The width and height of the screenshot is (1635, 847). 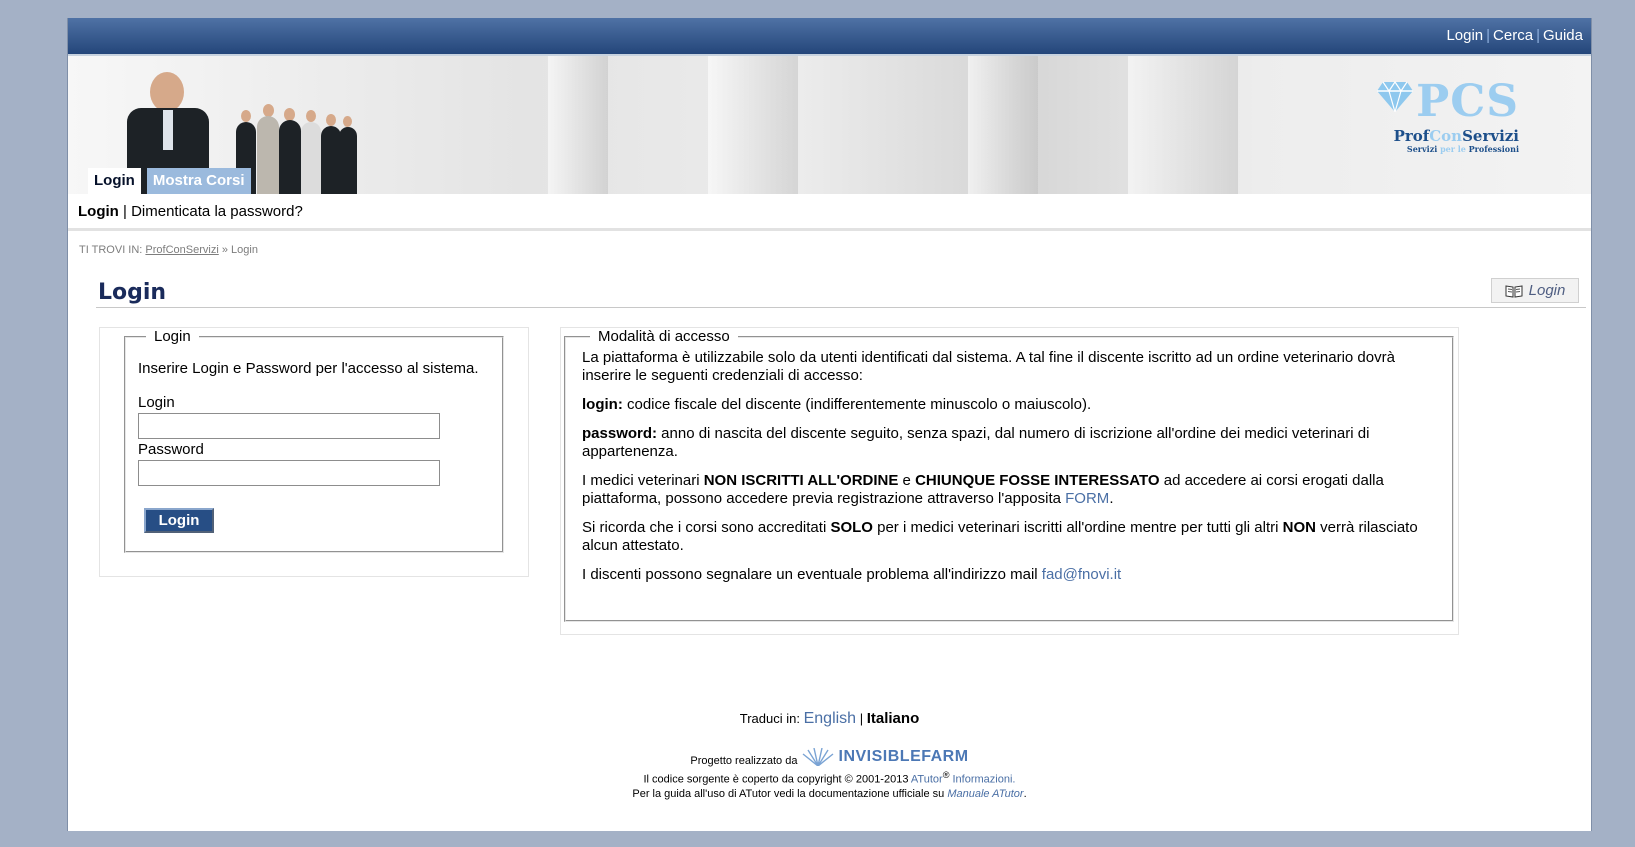 What do you see at coordinates (172, 336) in the screenshot?
I see `login-legend: Login` at bounding box center [172, 336].